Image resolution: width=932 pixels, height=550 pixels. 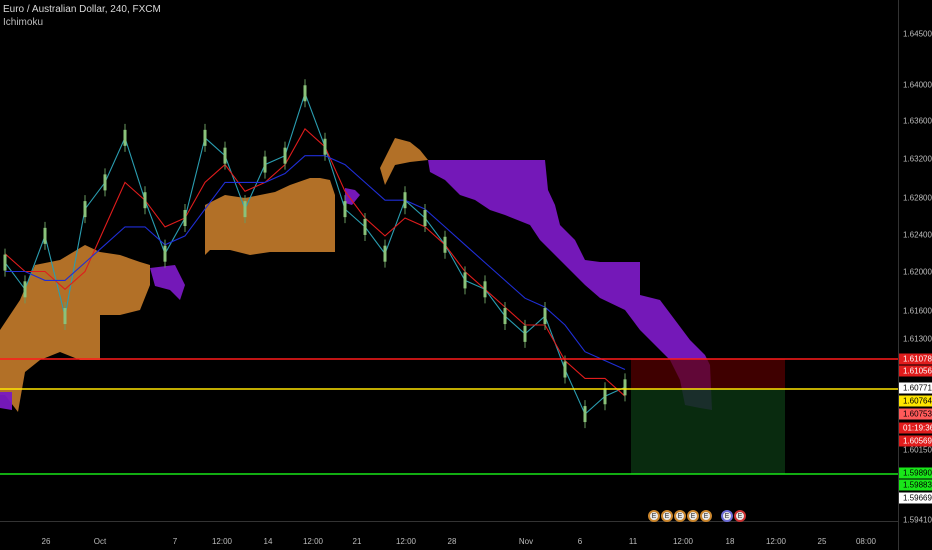 I want to click on y-tick-label: 1.62800, so click(x=917, y=198).